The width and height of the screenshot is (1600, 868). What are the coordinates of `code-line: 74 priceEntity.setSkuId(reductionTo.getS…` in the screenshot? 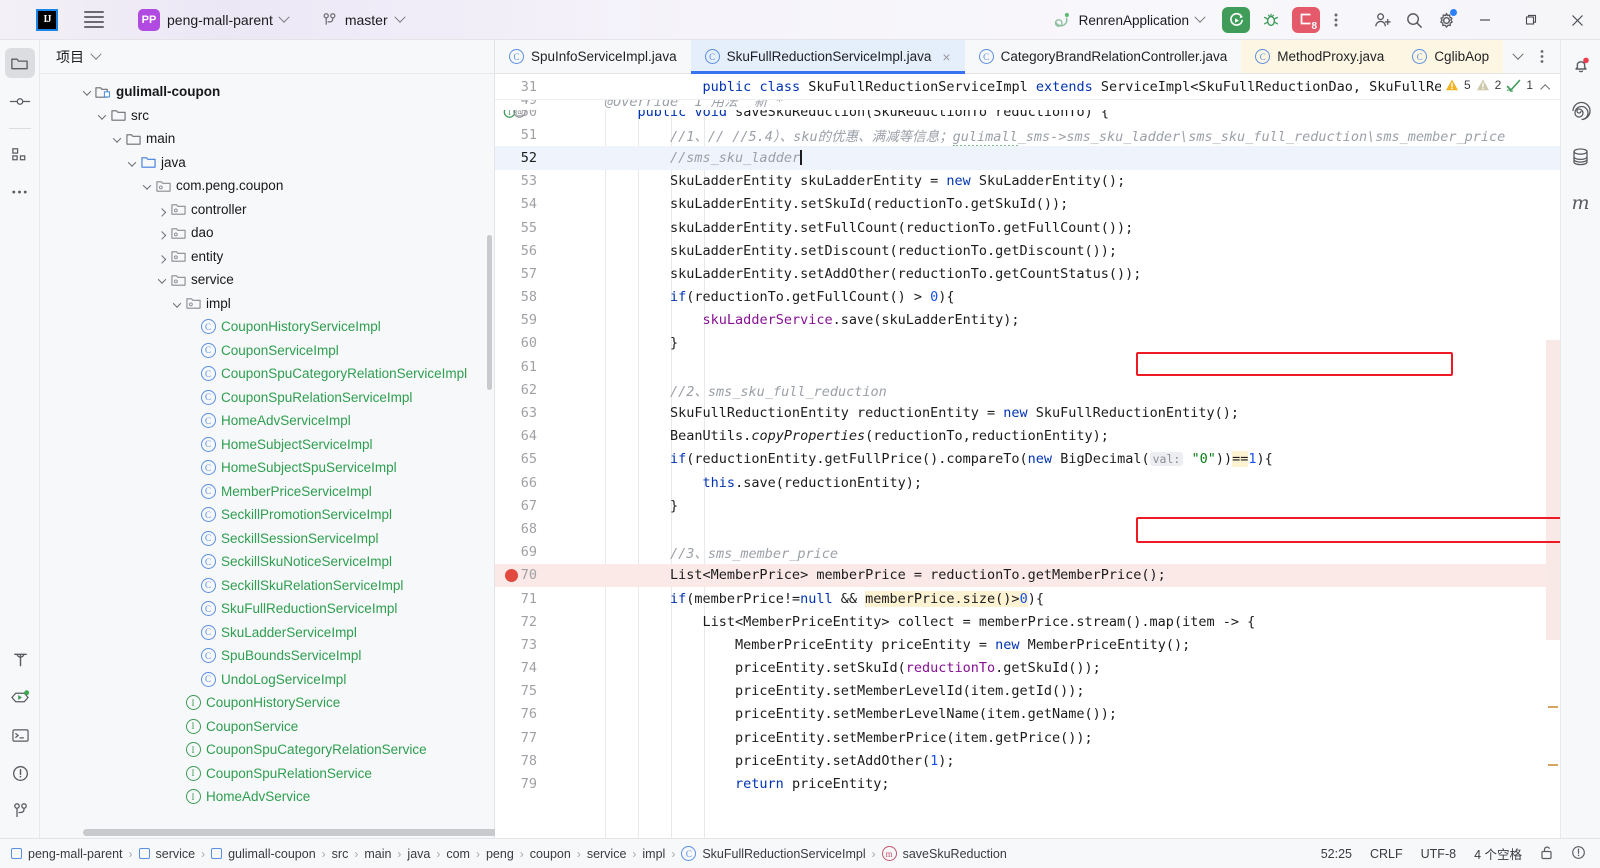 It's located at (1027, 668).